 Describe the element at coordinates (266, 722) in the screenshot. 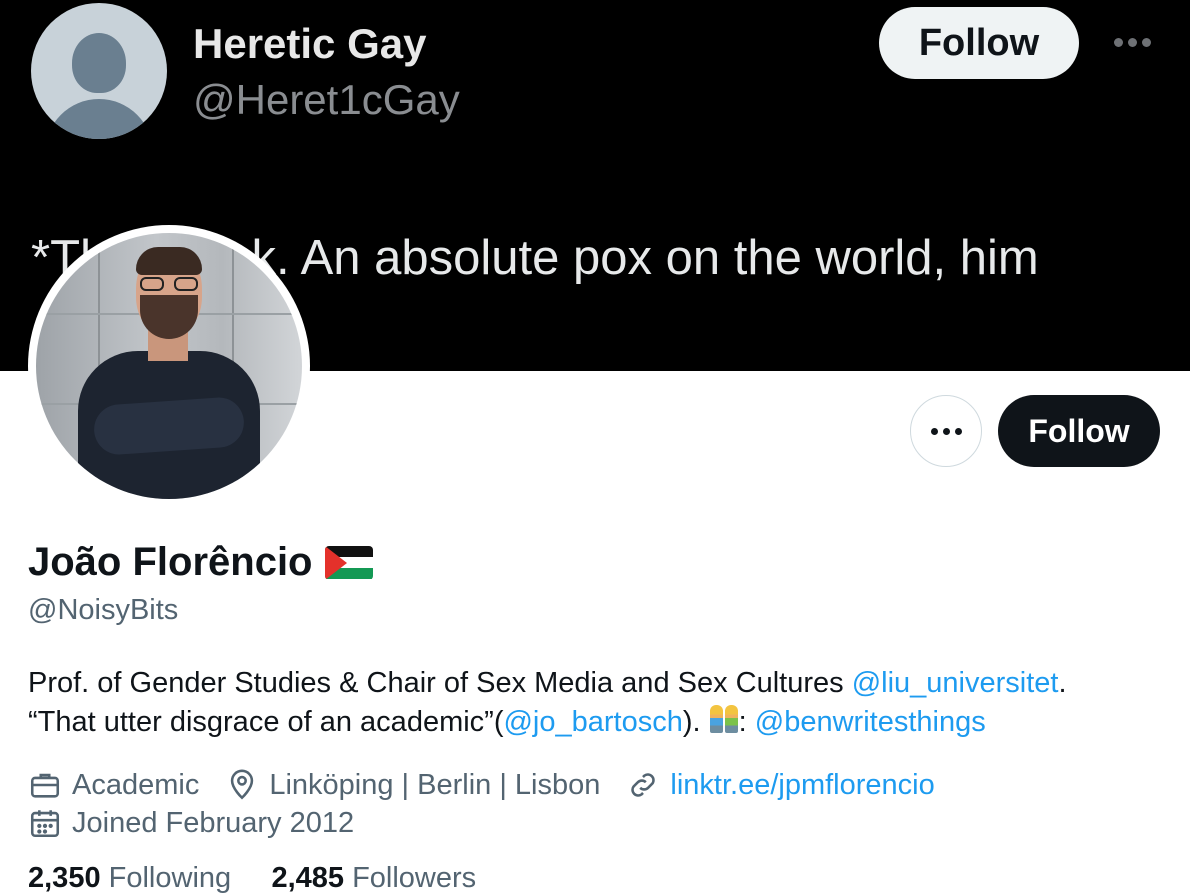

I see `bio-text: “That utter disgrace of an academic”(` at that location.